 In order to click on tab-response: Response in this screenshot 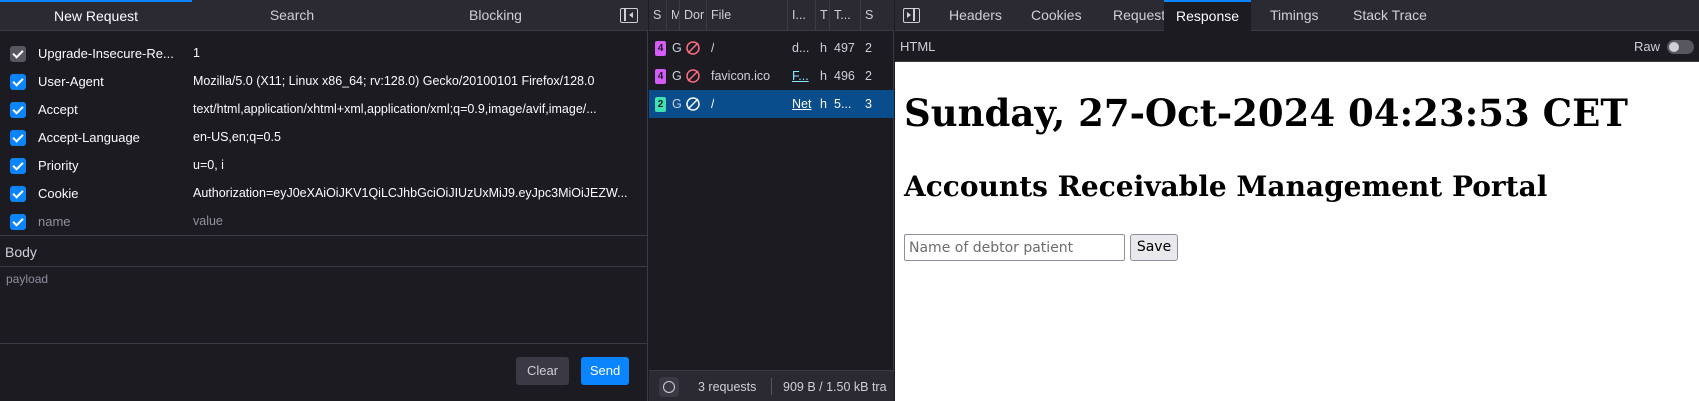, I will do `click(1208, 15)`.